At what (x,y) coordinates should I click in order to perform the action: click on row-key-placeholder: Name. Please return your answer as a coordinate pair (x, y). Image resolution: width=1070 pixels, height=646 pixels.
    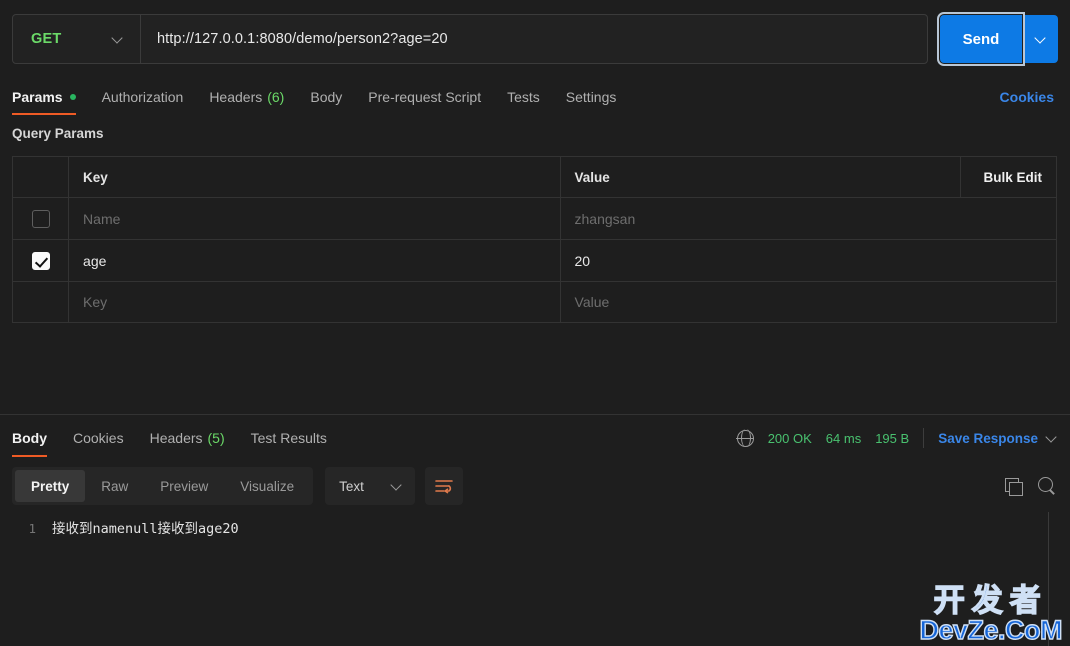
    Looking at the image, I should click on (102, 218).